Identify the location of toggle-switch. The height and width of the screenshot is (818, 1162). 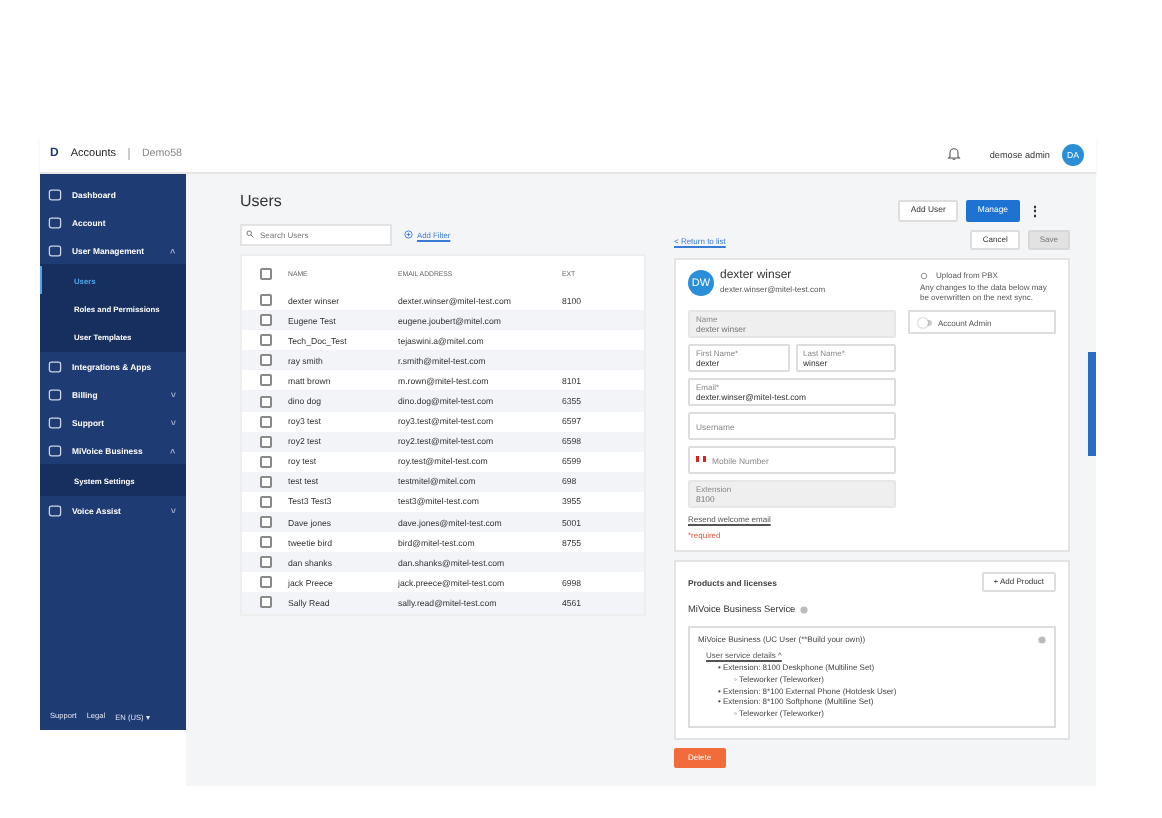
(925, 322).